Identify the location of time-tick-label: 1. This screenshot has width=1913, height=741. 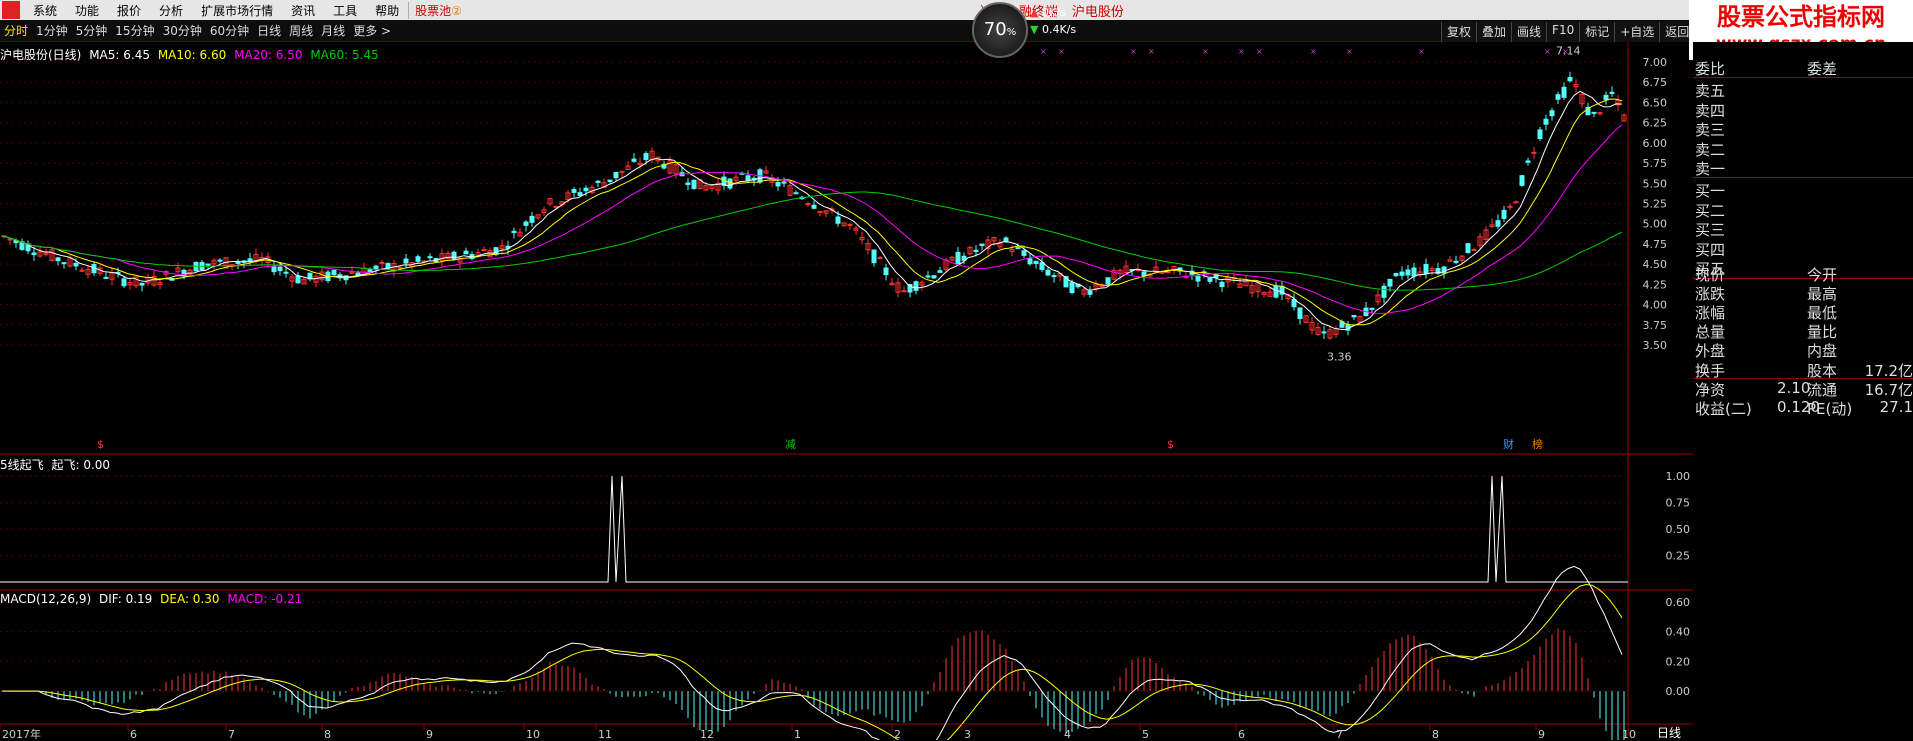
(797, 734).